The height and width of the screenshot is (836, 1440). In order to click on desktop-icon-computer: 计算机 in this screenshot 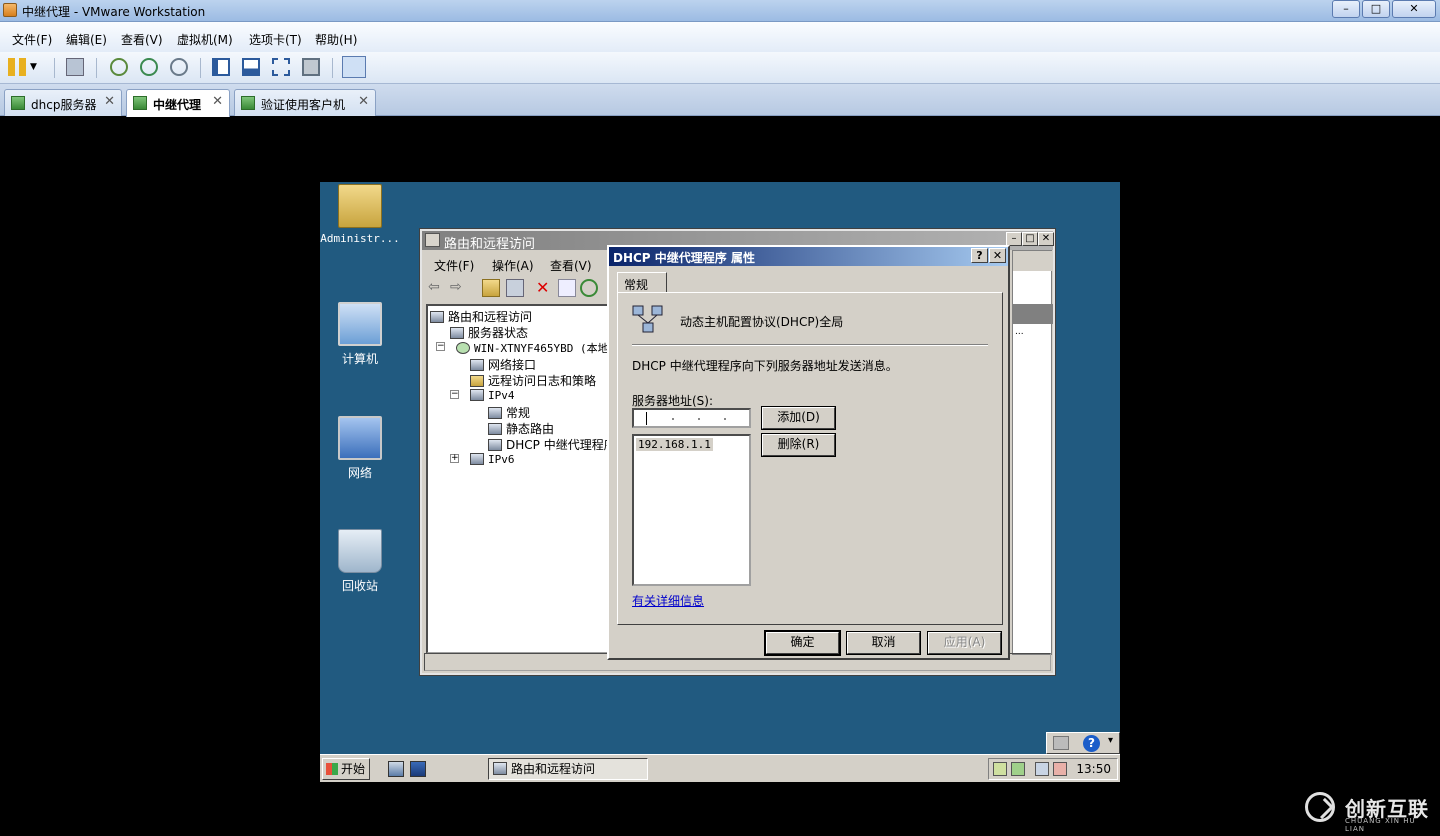, I will do `click(360, 334)`.